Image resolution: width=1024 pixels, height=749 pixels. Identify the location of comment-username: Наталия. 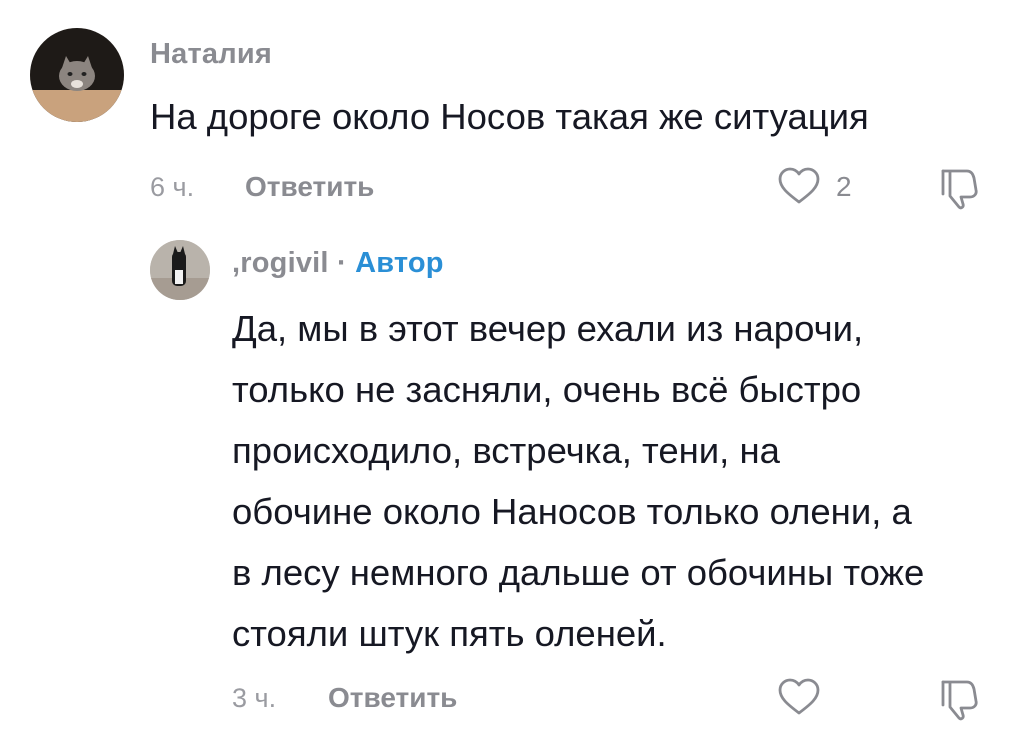
(211, 54).